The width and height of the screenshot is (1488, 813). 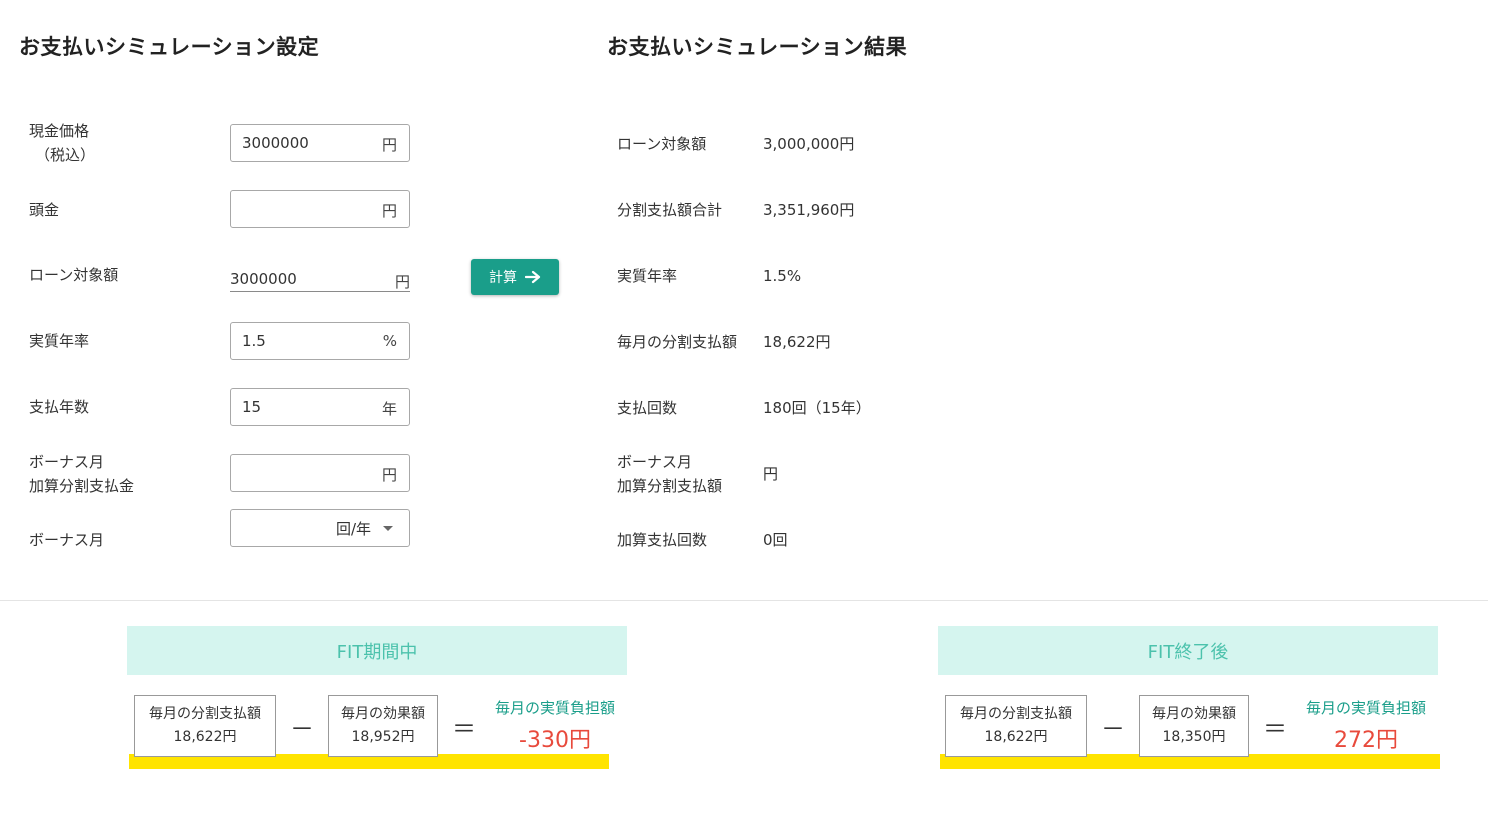 What do you see at coordinates (1194, 737) in the screenshot?
I see `fit-after-effect-value: 18,350円` at bounding box center [1194, 737].